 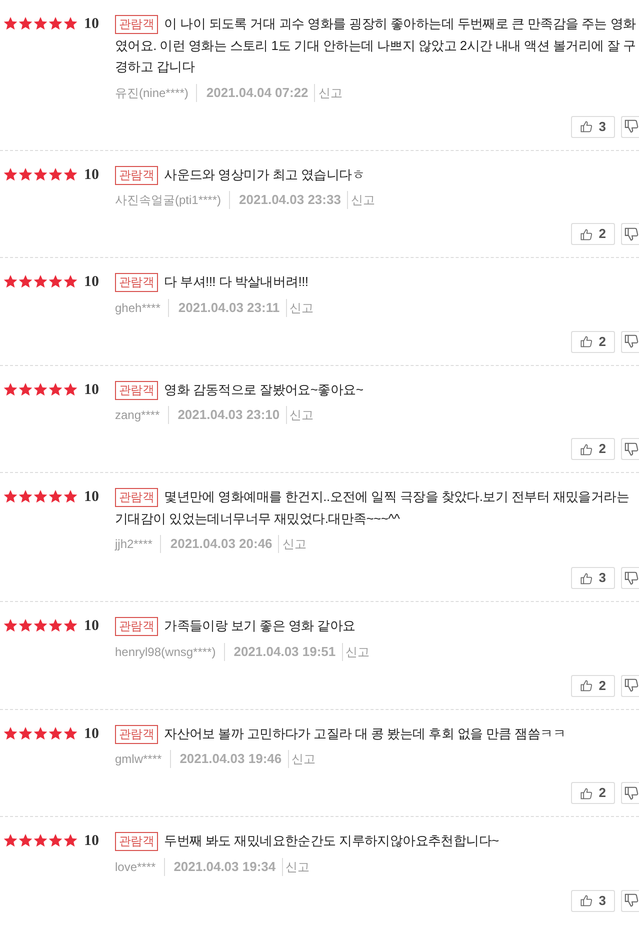 What do you see at coordinates (377, 389) in the screenshot?
I see `review-text: 관람객 영화 감동적으로 잘봤어요~좋아요~` at bounding box center [377, 389].